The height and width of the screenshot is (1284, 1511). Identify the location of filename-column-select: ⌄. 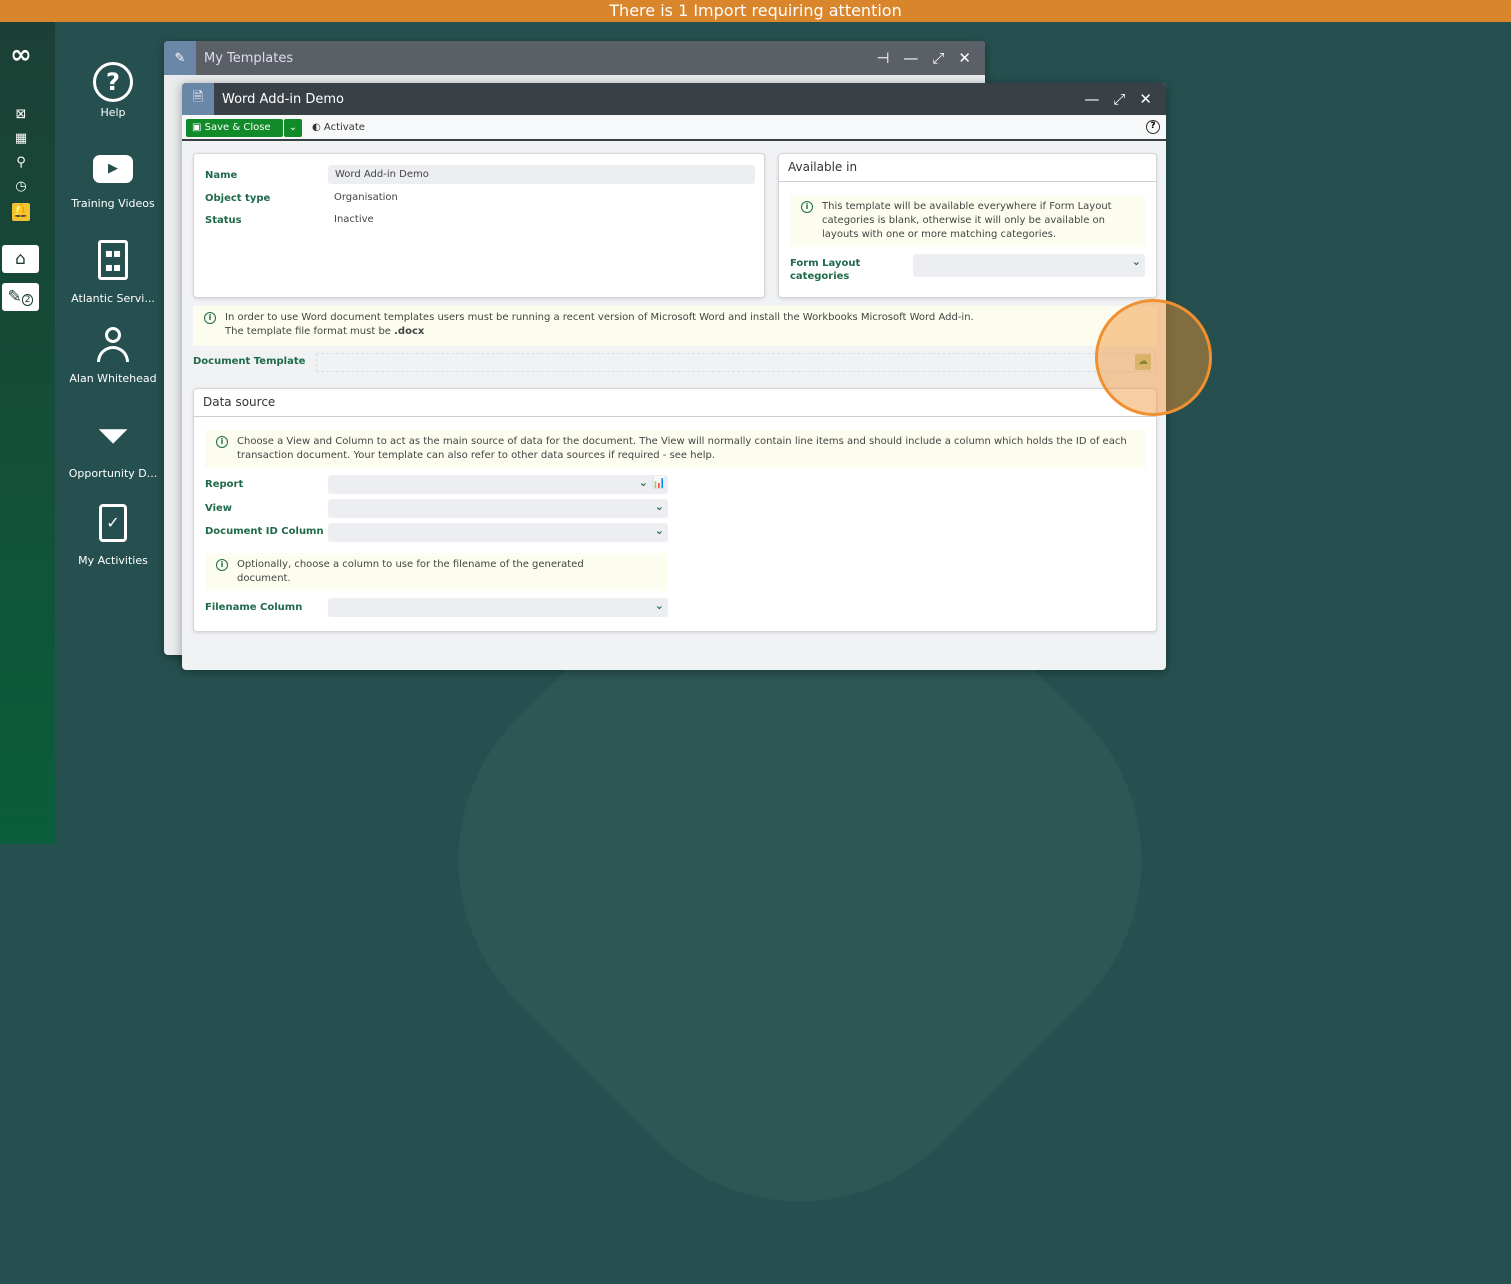
(498, 607).